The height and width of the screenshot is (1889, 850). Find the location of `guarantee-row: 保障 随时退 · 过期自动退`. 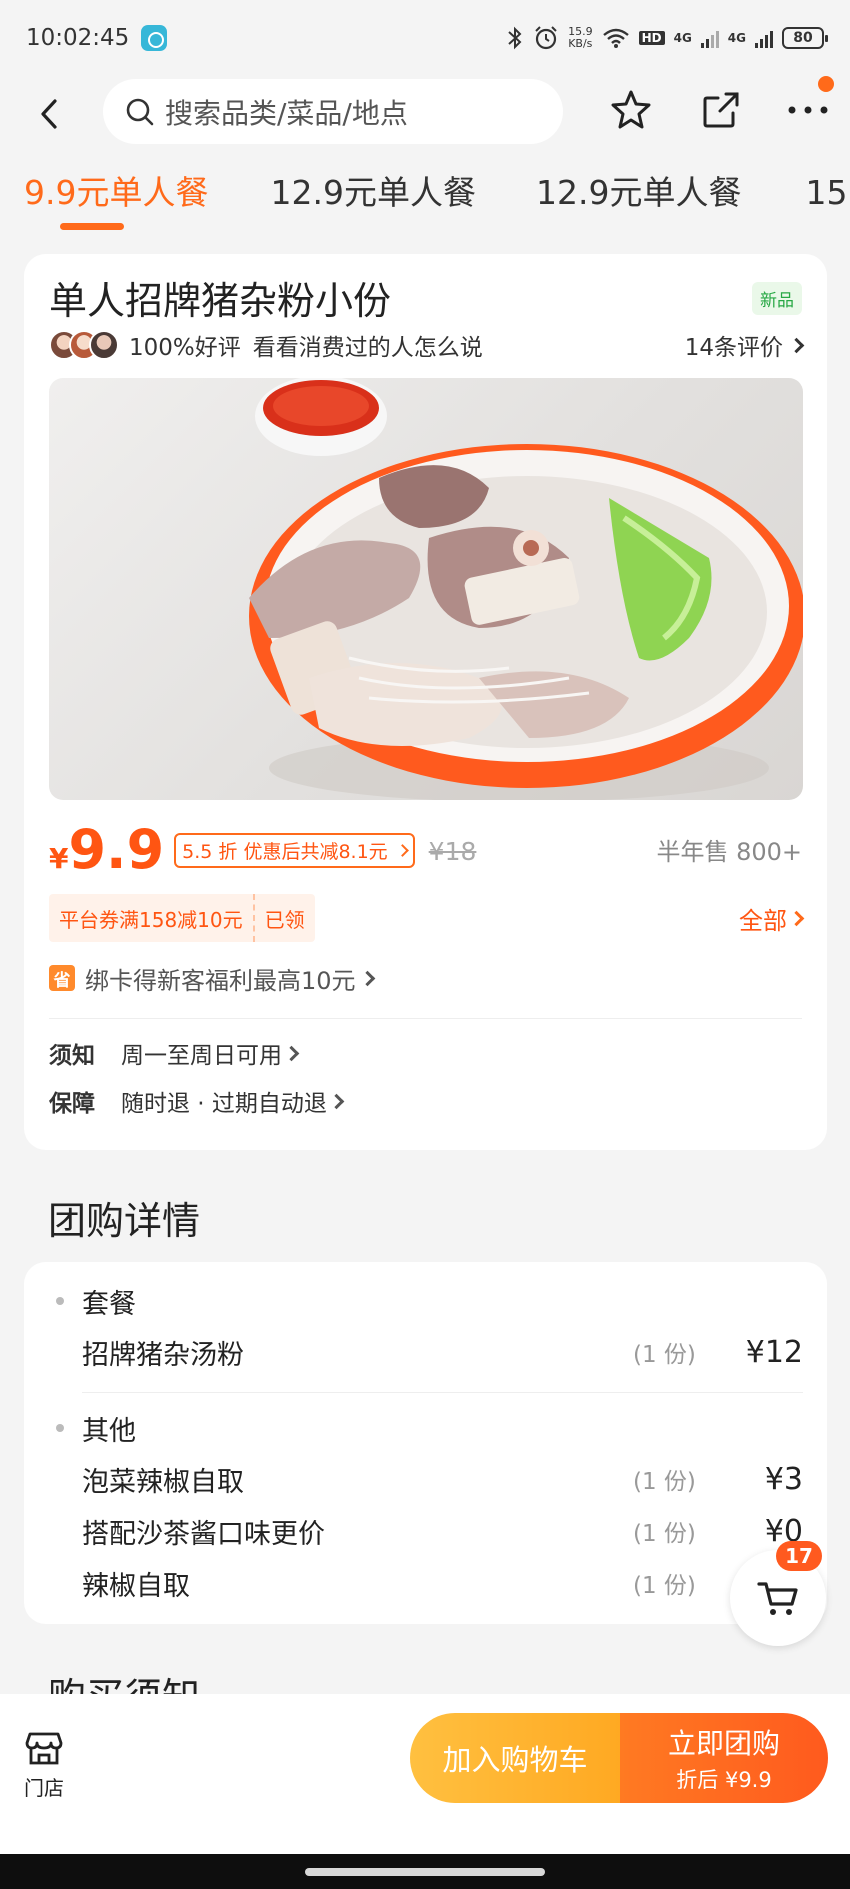

guarantee-row: 保障 随时退 · 过期自动退 is located at coordinates (425, 1101).